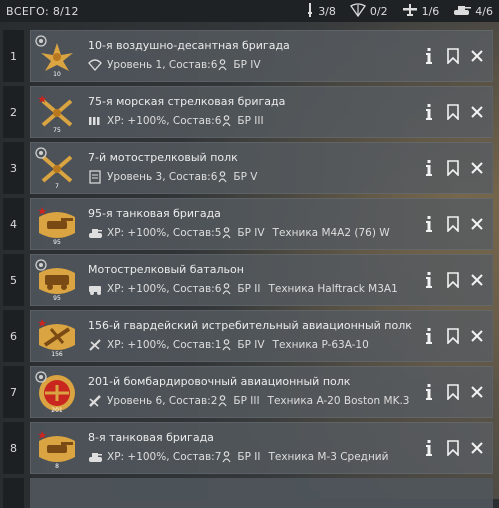  What do you see at coordinates (187, 101) in the screenshot?
I see `unit-title: 75-я морская стрелковая бригада` at bounding box center [187, 101].